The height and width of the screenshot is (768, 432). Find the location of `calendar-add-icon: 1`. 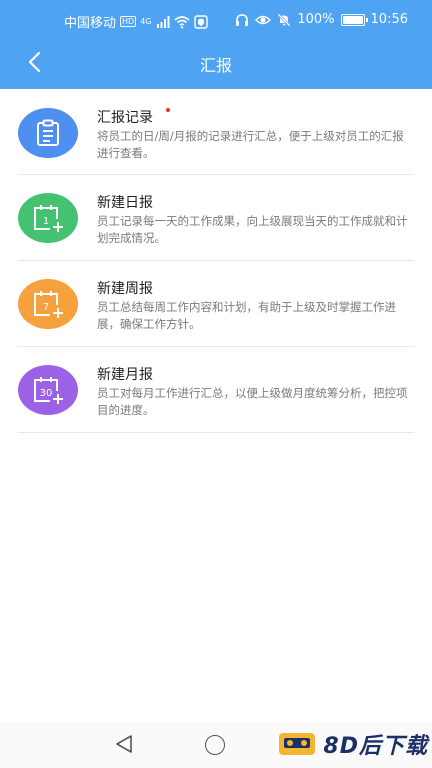

calendar-add-icon: 1 is located at coordinates (48, 218).